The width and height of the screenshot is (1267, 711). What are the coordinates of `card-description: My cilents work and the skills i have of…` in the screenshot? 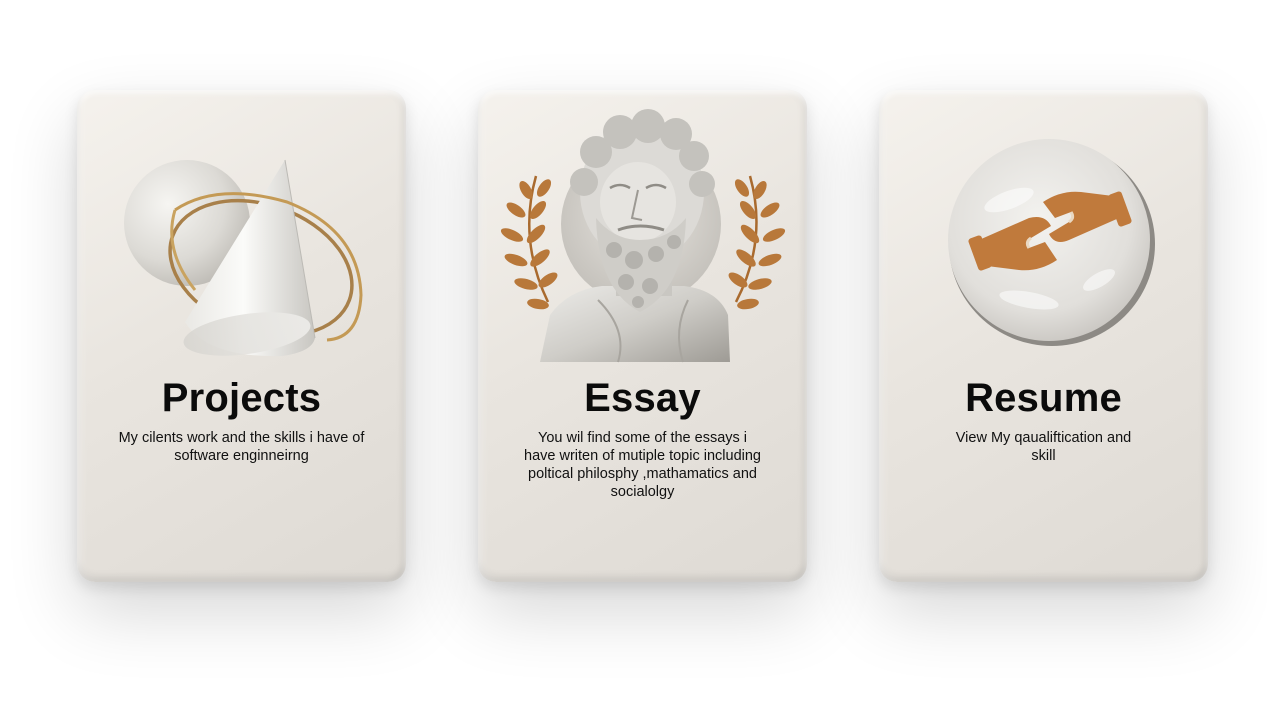 It's located at (241, 447).